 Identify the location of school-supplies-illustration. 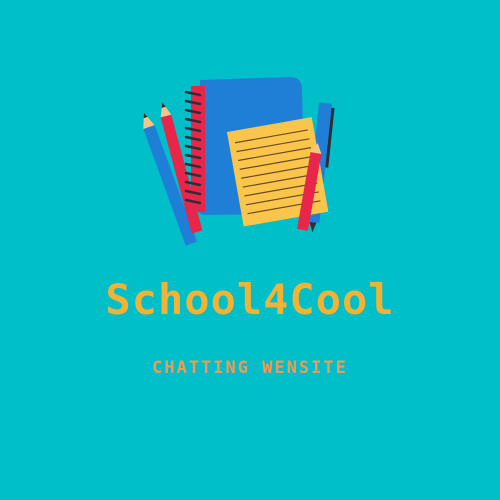
(239, 161).